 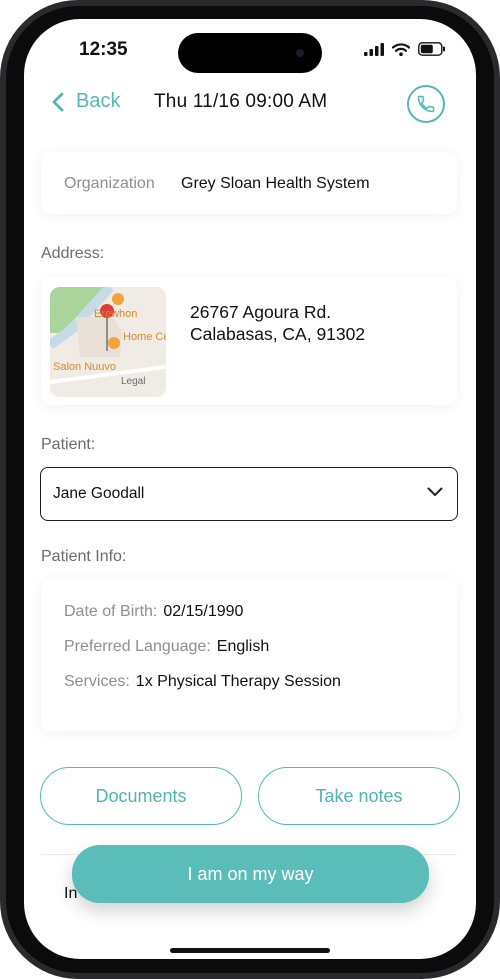 I want to click on chevron-left-icon, so click(x=58, y=101).